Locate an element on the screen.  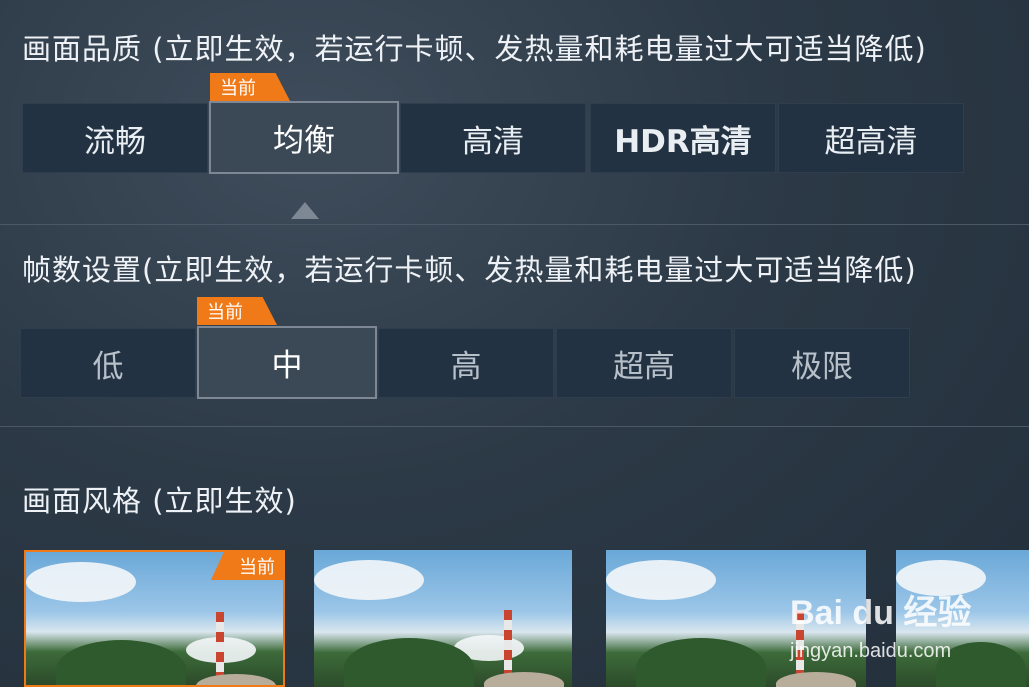
quality-option-uhd: 超高清 is located at coordinates (871, 138).